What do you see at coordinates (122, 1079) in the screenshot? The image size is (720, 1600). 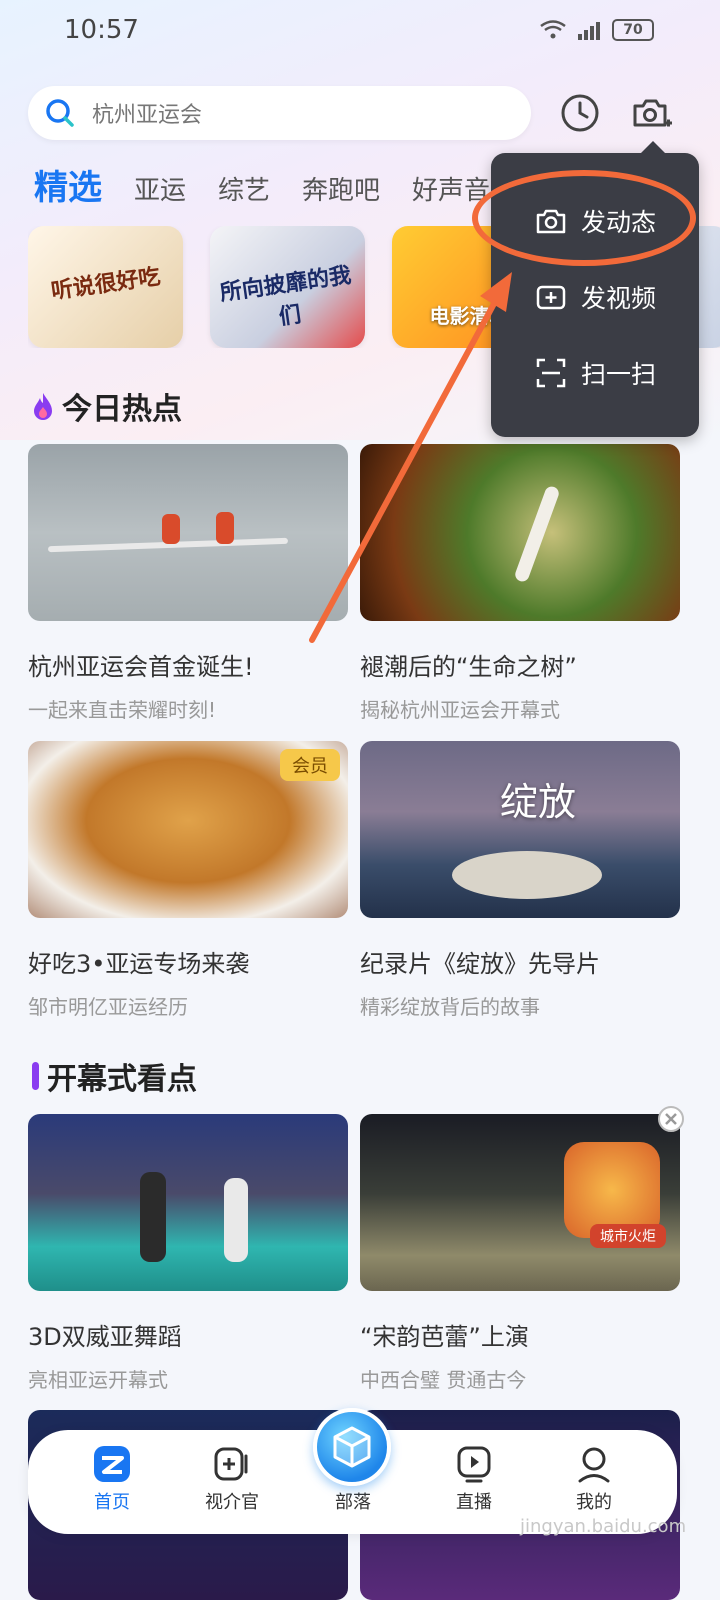 I see `section-opening-label: 开幕式看点` at bounding box center [122, 1079].